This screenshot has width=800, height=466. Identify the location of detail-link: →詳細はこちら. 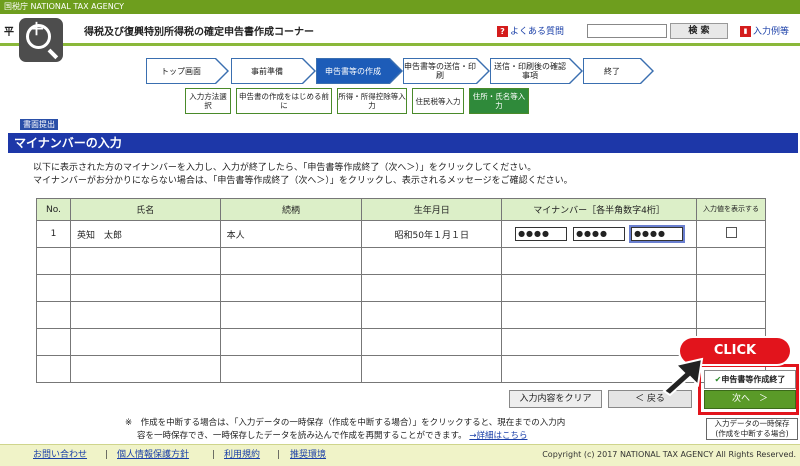
(498, 436).